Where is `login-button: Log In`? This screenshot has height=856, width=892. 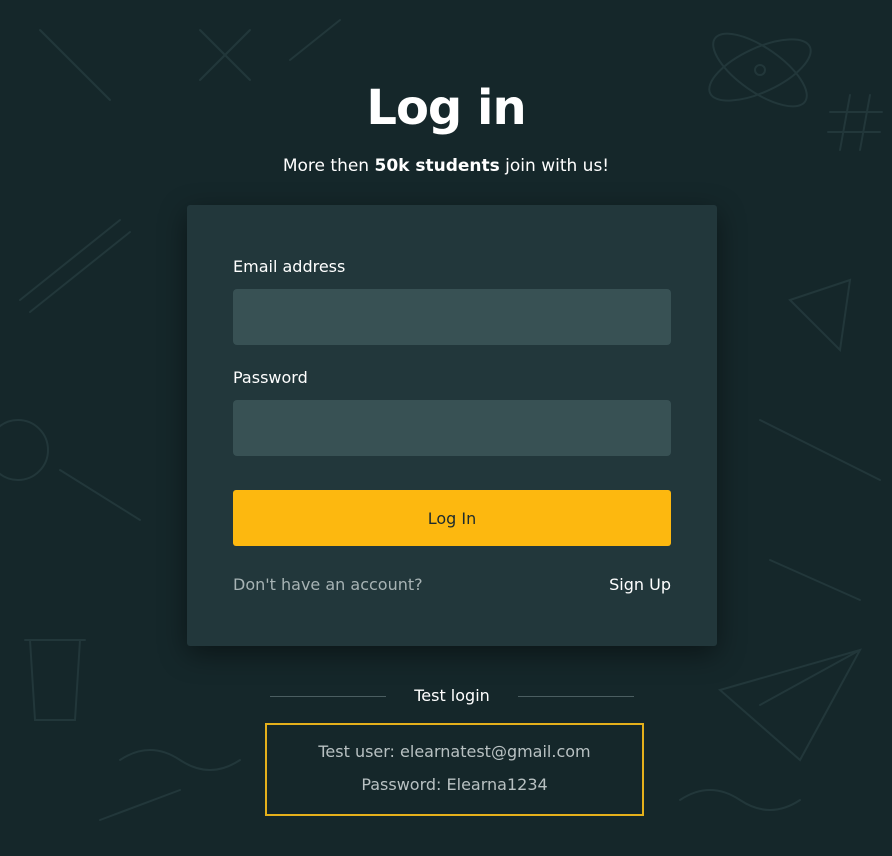
login-button: Log In is located at coordinates (452, 518).